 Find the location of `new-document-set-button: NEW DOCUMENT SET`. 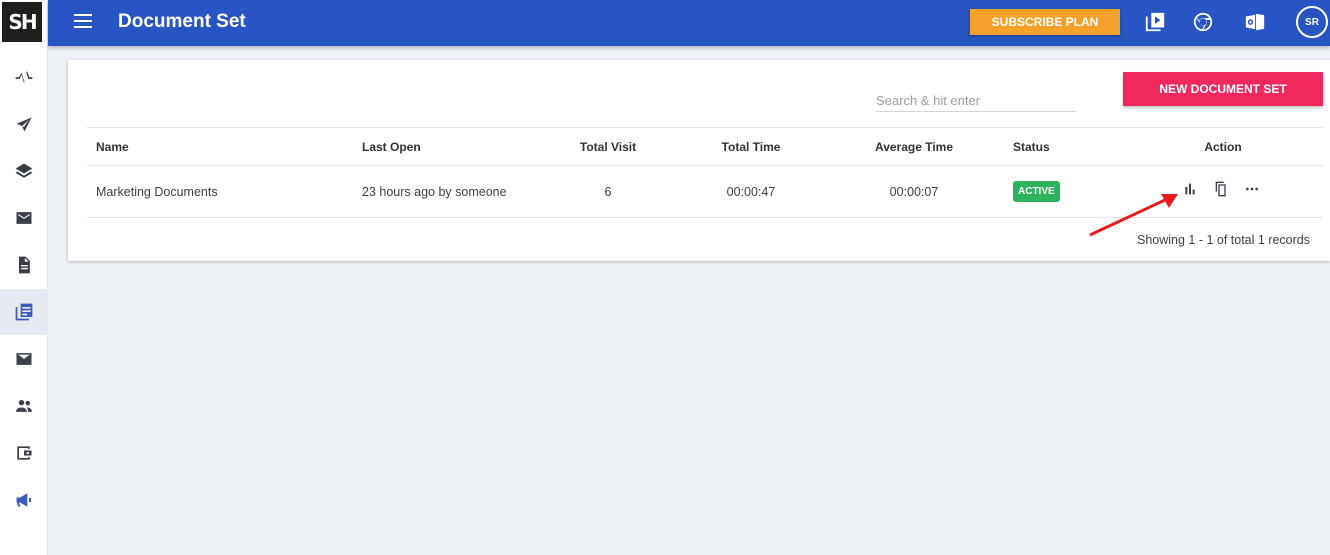

new-document-set-button: NEW DOCUMENT SET is located at coordinates (1223, 89).